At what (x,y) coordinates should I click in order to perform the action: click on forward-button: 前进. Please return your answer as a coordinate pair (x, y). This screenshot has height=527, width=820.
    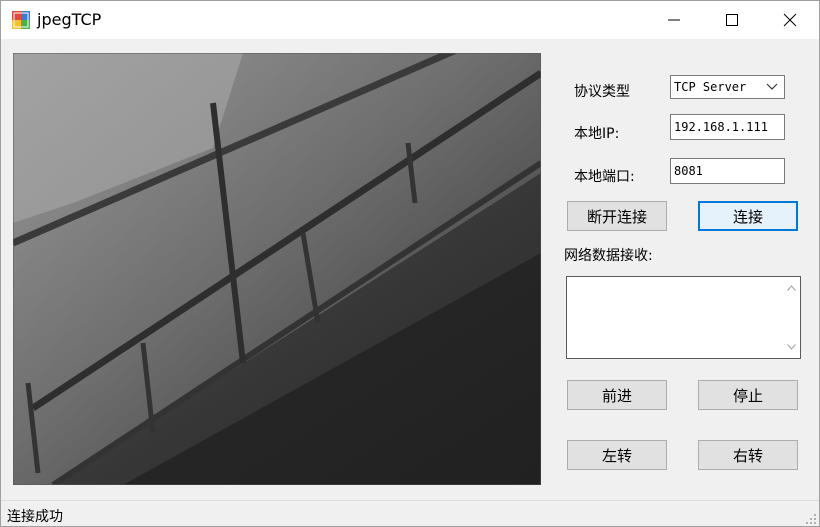
    Looking at the image, I should click on (617, 395).